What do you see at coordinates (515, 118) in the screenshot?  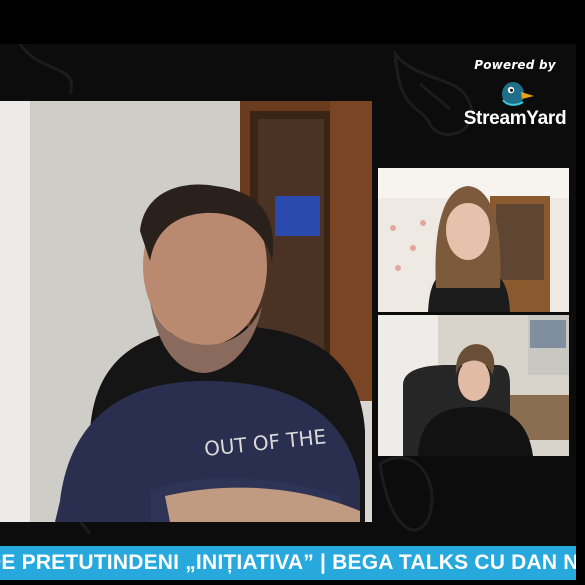 I see `streamyard-wordmark: StreamYard` at bounding box center [515, 118].